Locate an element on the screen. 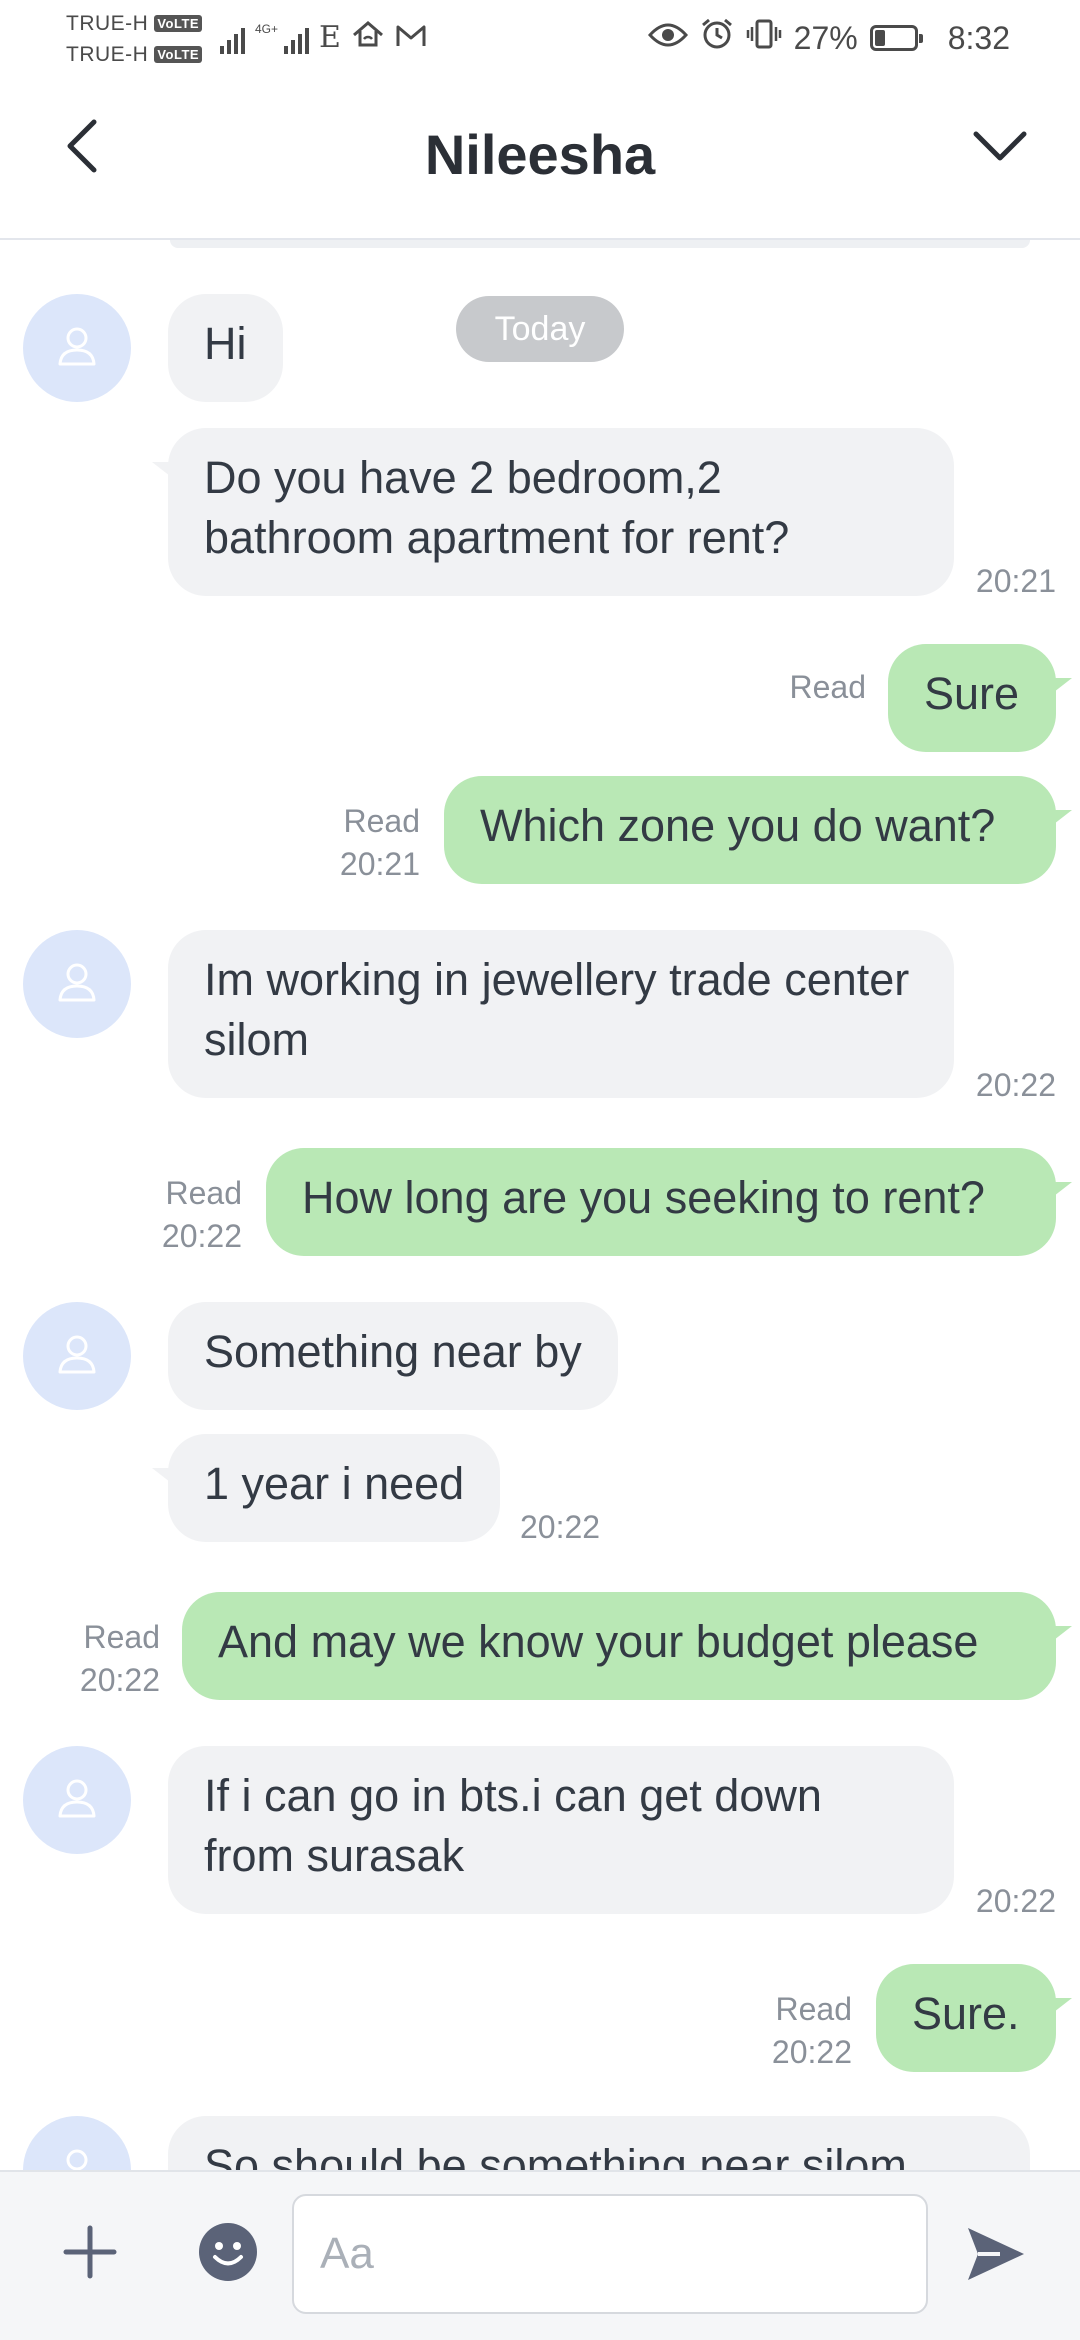 The height and width of the screenshot is (2340, 1080). message-bubble: Something near by is located at coordinates (393, 1356).